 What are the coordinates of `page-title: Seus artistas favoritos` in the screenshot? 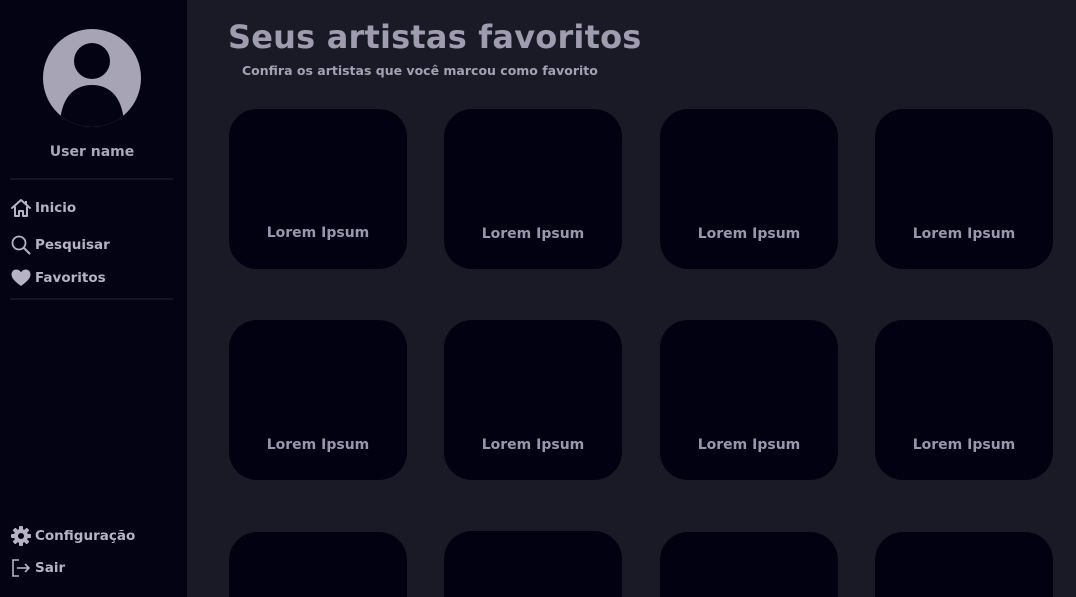 It's located at (435, 37).